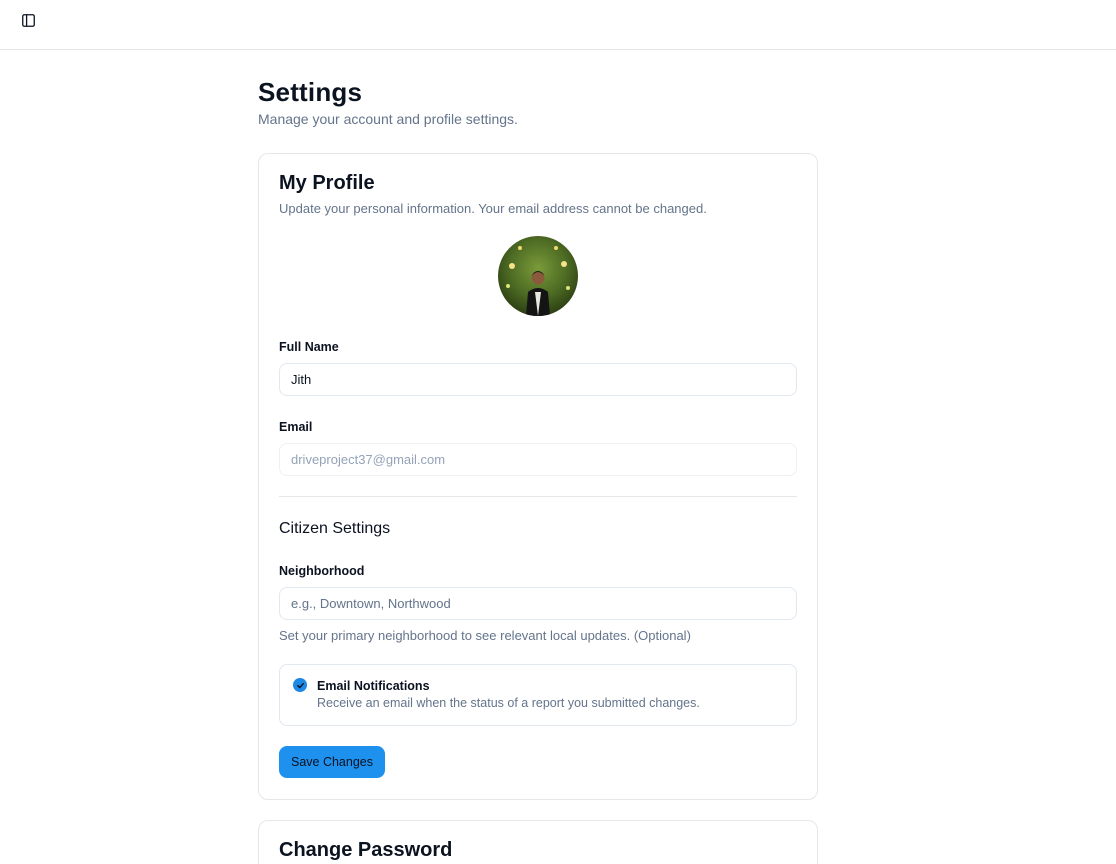 The width and height of the screenshot is (1116, 864). I want to click on email-notifications-title: Email Notifications, so click(373, 686).